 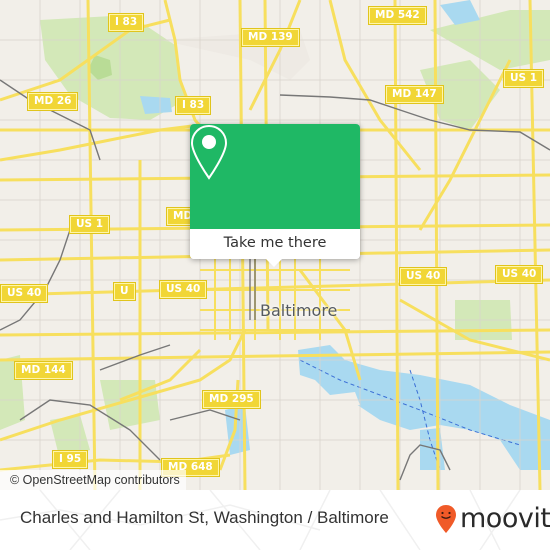 What do you see at coordinates (124, 291) in the screenshot?
I see `road-shield-us40: U` at bounding box center [124, 291].